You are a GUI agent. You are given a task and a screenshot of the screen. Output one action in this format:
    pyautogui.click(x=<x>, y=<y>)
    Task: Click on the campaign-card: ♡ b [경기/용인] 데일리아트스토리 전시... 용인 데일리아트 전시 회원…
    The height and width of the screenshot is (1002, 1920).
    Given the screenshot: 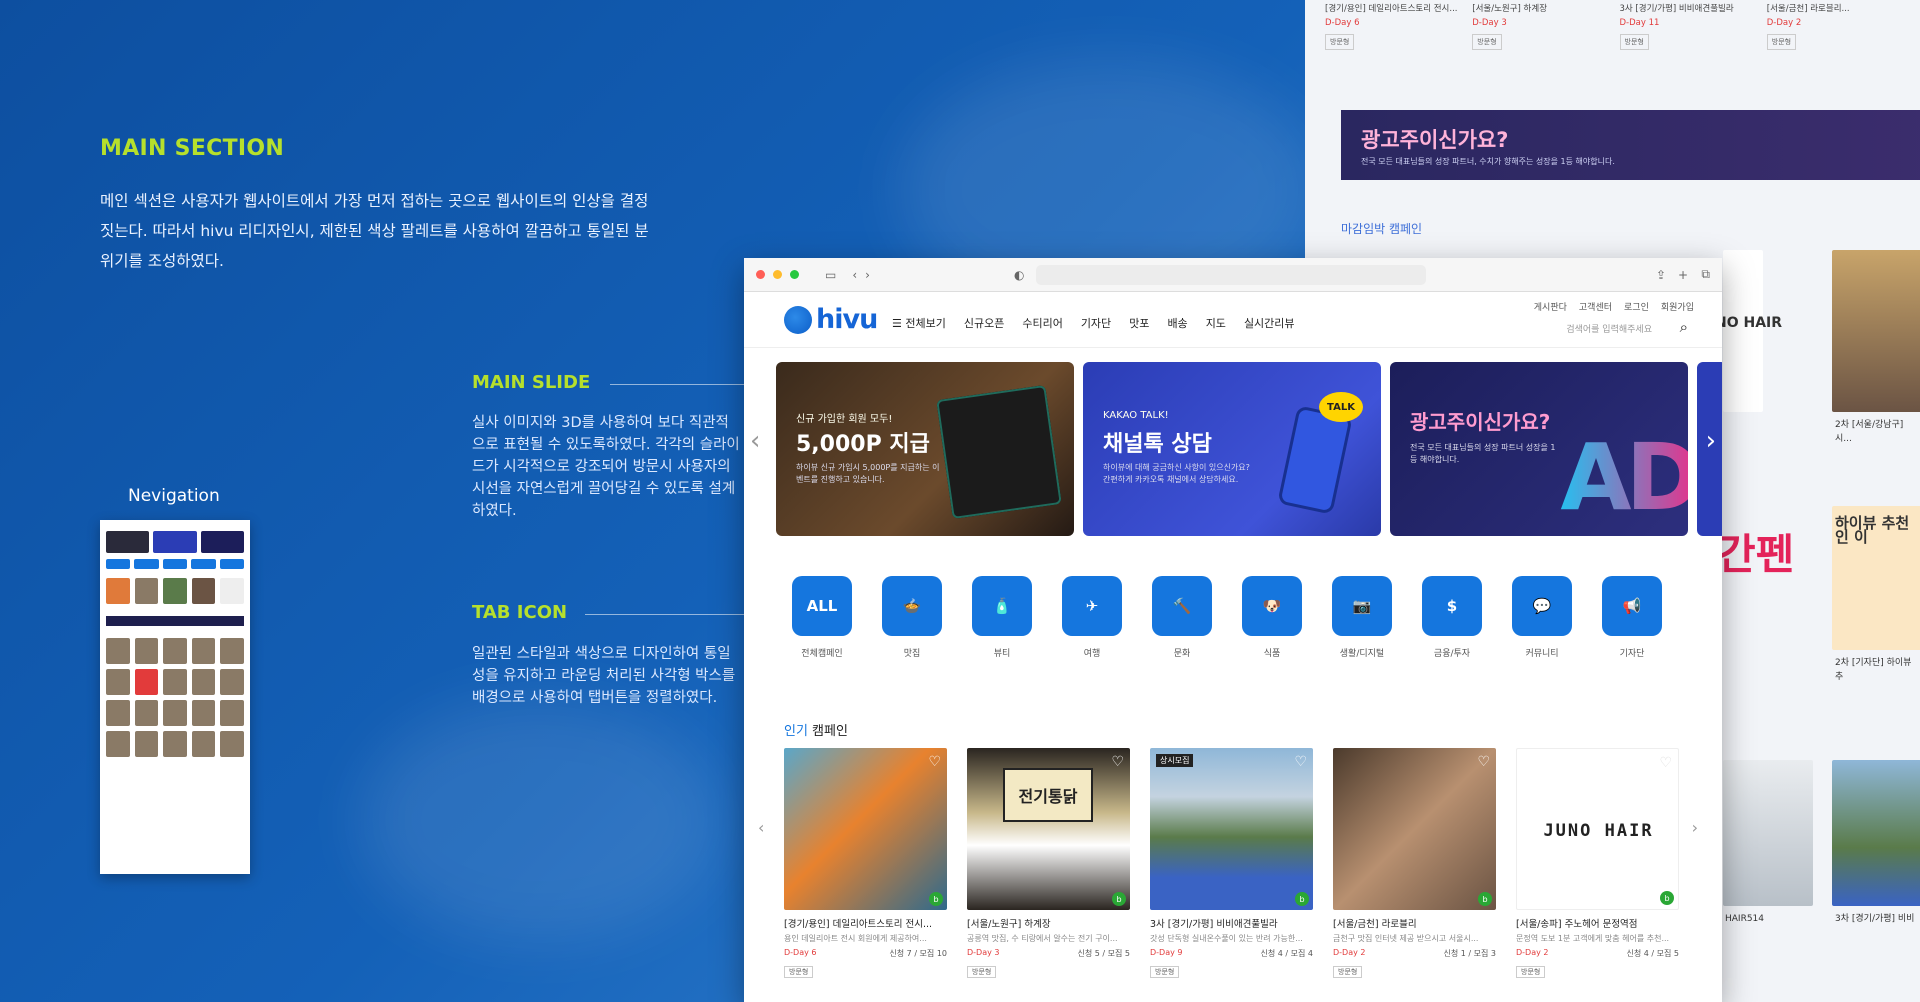 What is the action you would take?
    pyautogui.click(x=865, y=863)
    